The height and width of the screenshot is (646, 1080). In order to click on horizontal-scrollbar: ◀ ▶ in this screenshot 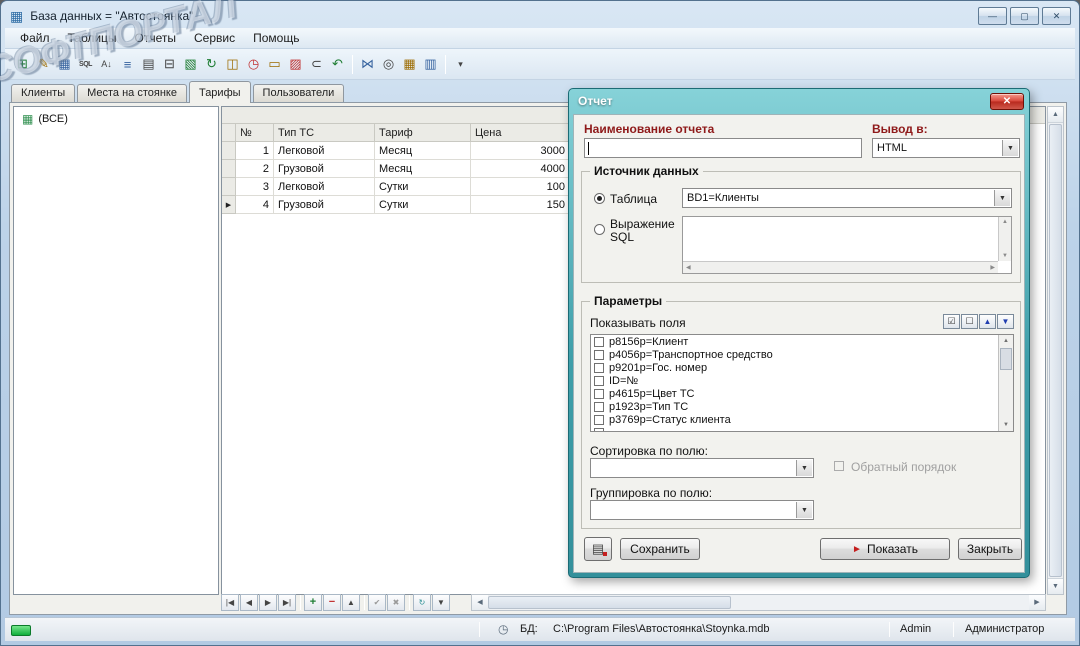, I will do `click(758, 602)`.